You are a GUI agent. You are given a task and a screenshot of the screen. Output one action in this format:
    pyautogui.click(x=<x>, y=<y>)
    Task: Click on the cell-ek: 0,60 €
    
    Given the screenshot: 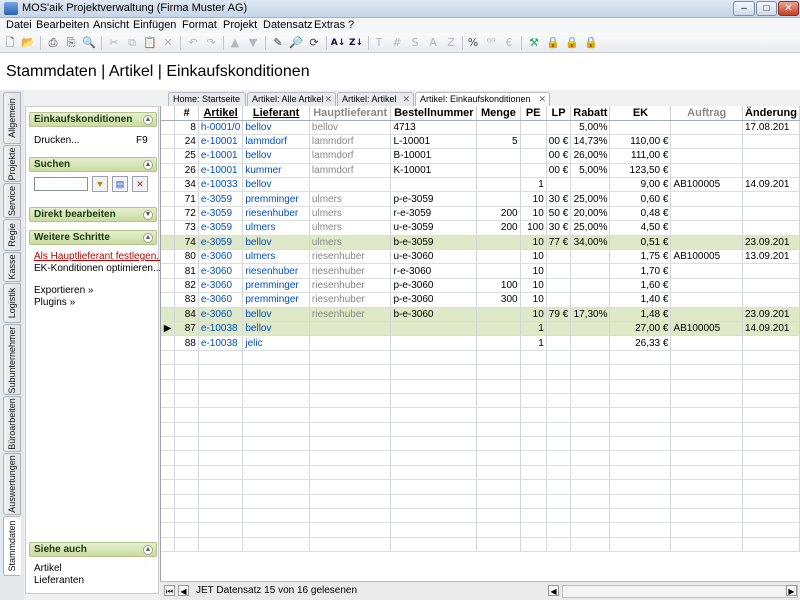 What is the action you would take?
    pyautogui.click(x=640, y=199)
    